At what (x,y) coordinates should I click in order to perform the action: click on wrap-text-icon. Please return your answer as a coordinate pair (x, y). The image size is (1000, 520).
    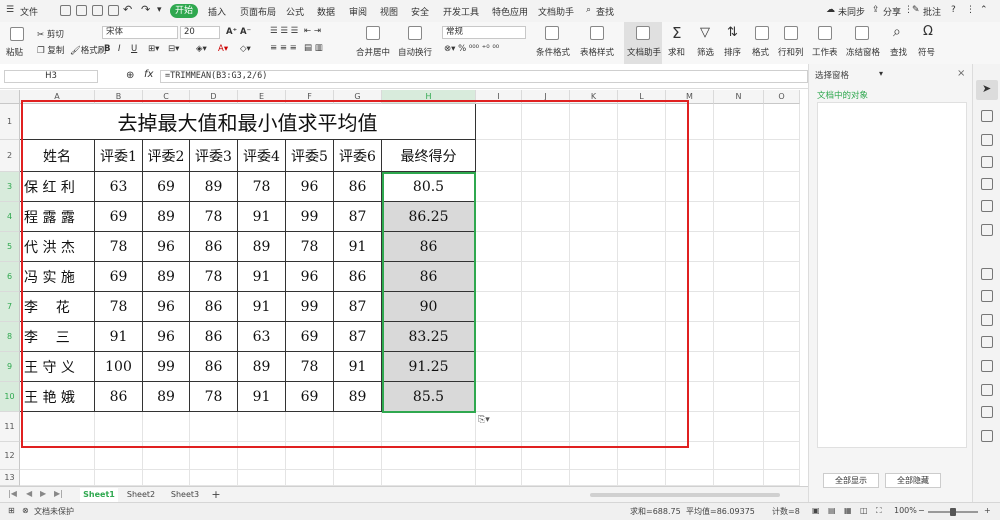
    Looking at the image, I should click on (415, 33).